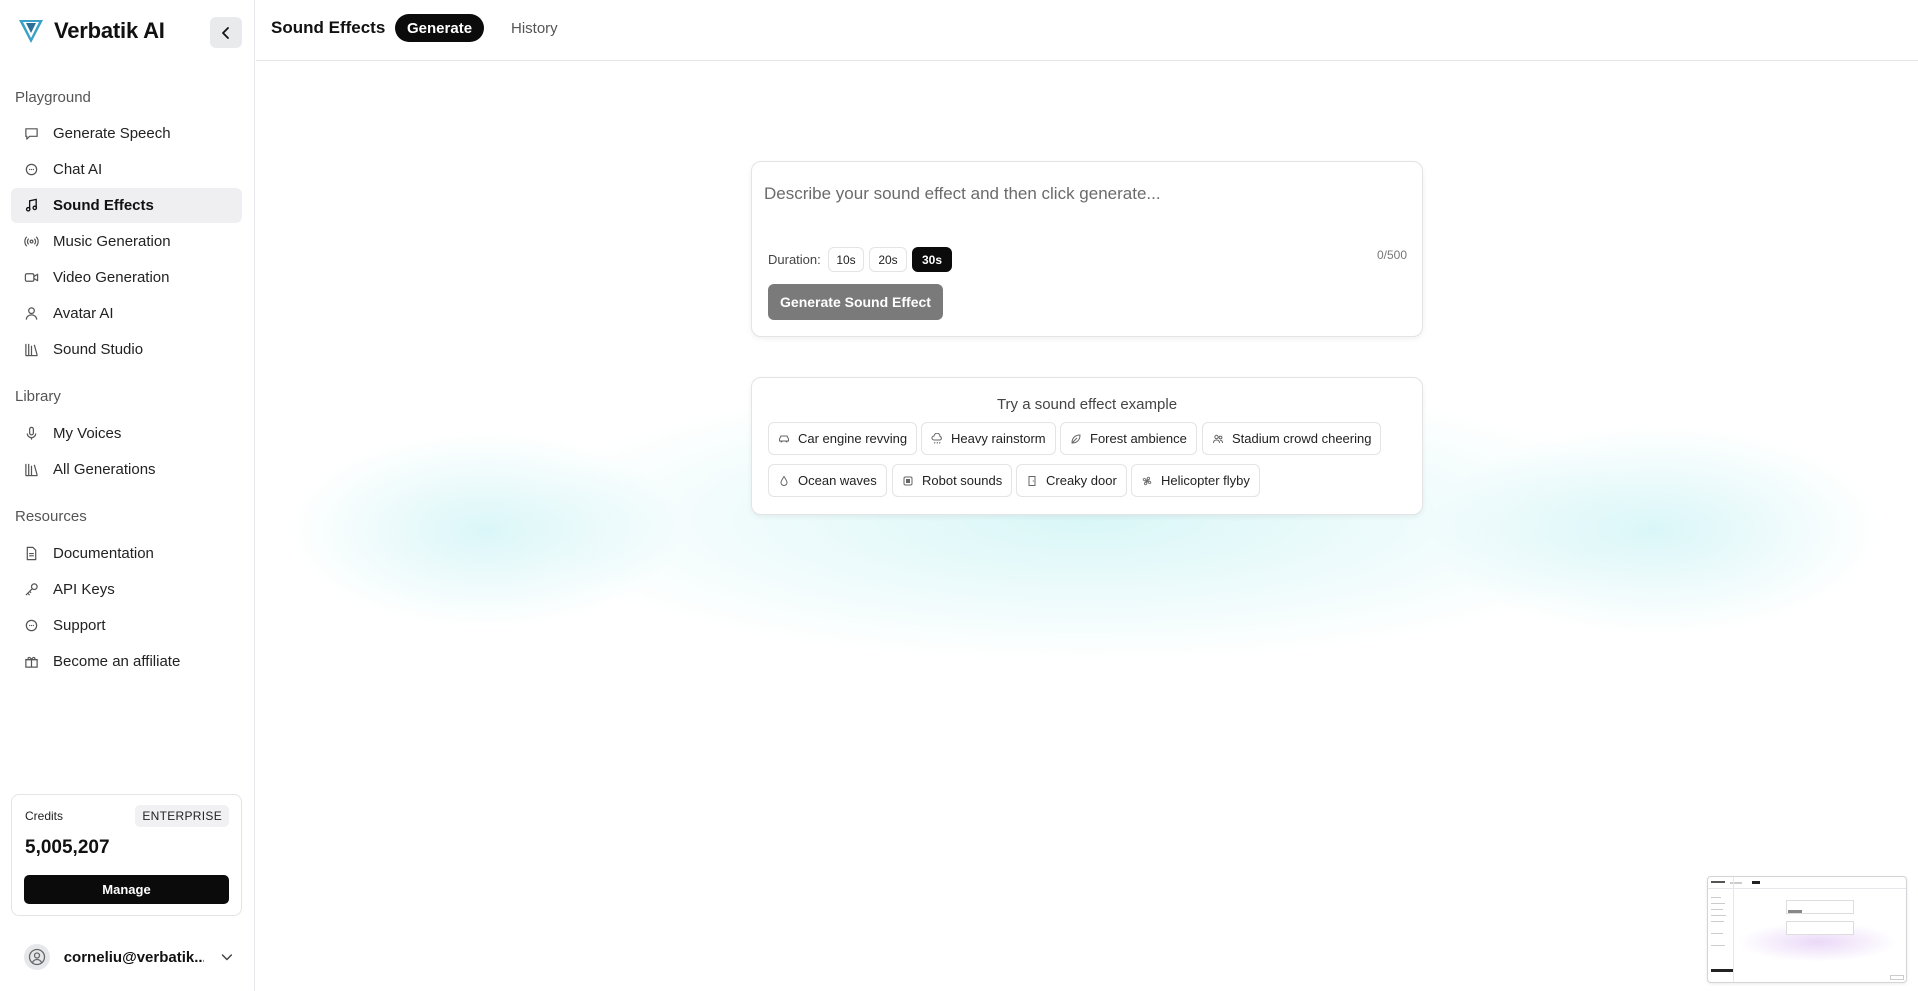 Image resolution: width=1918 pixels, height=991 pixels. What do you see at coordinates (794, 259) in the screenshot?
I see `duration-label: Duration:` at bounding box center [794, 259].